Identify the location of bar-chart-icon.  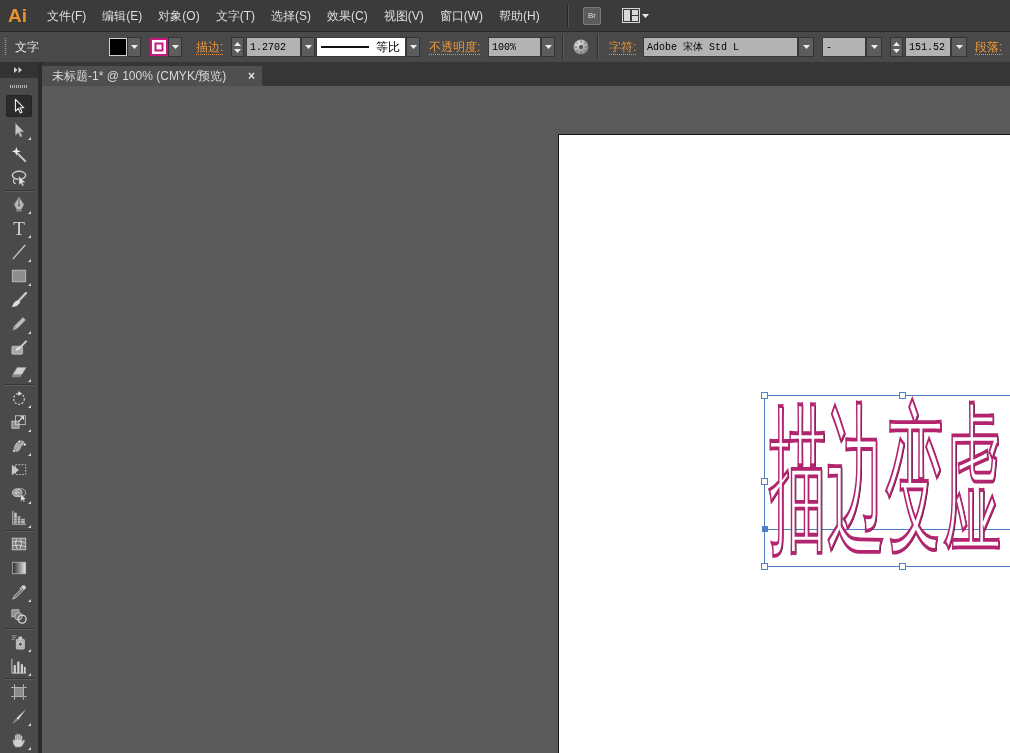
(19, 666).